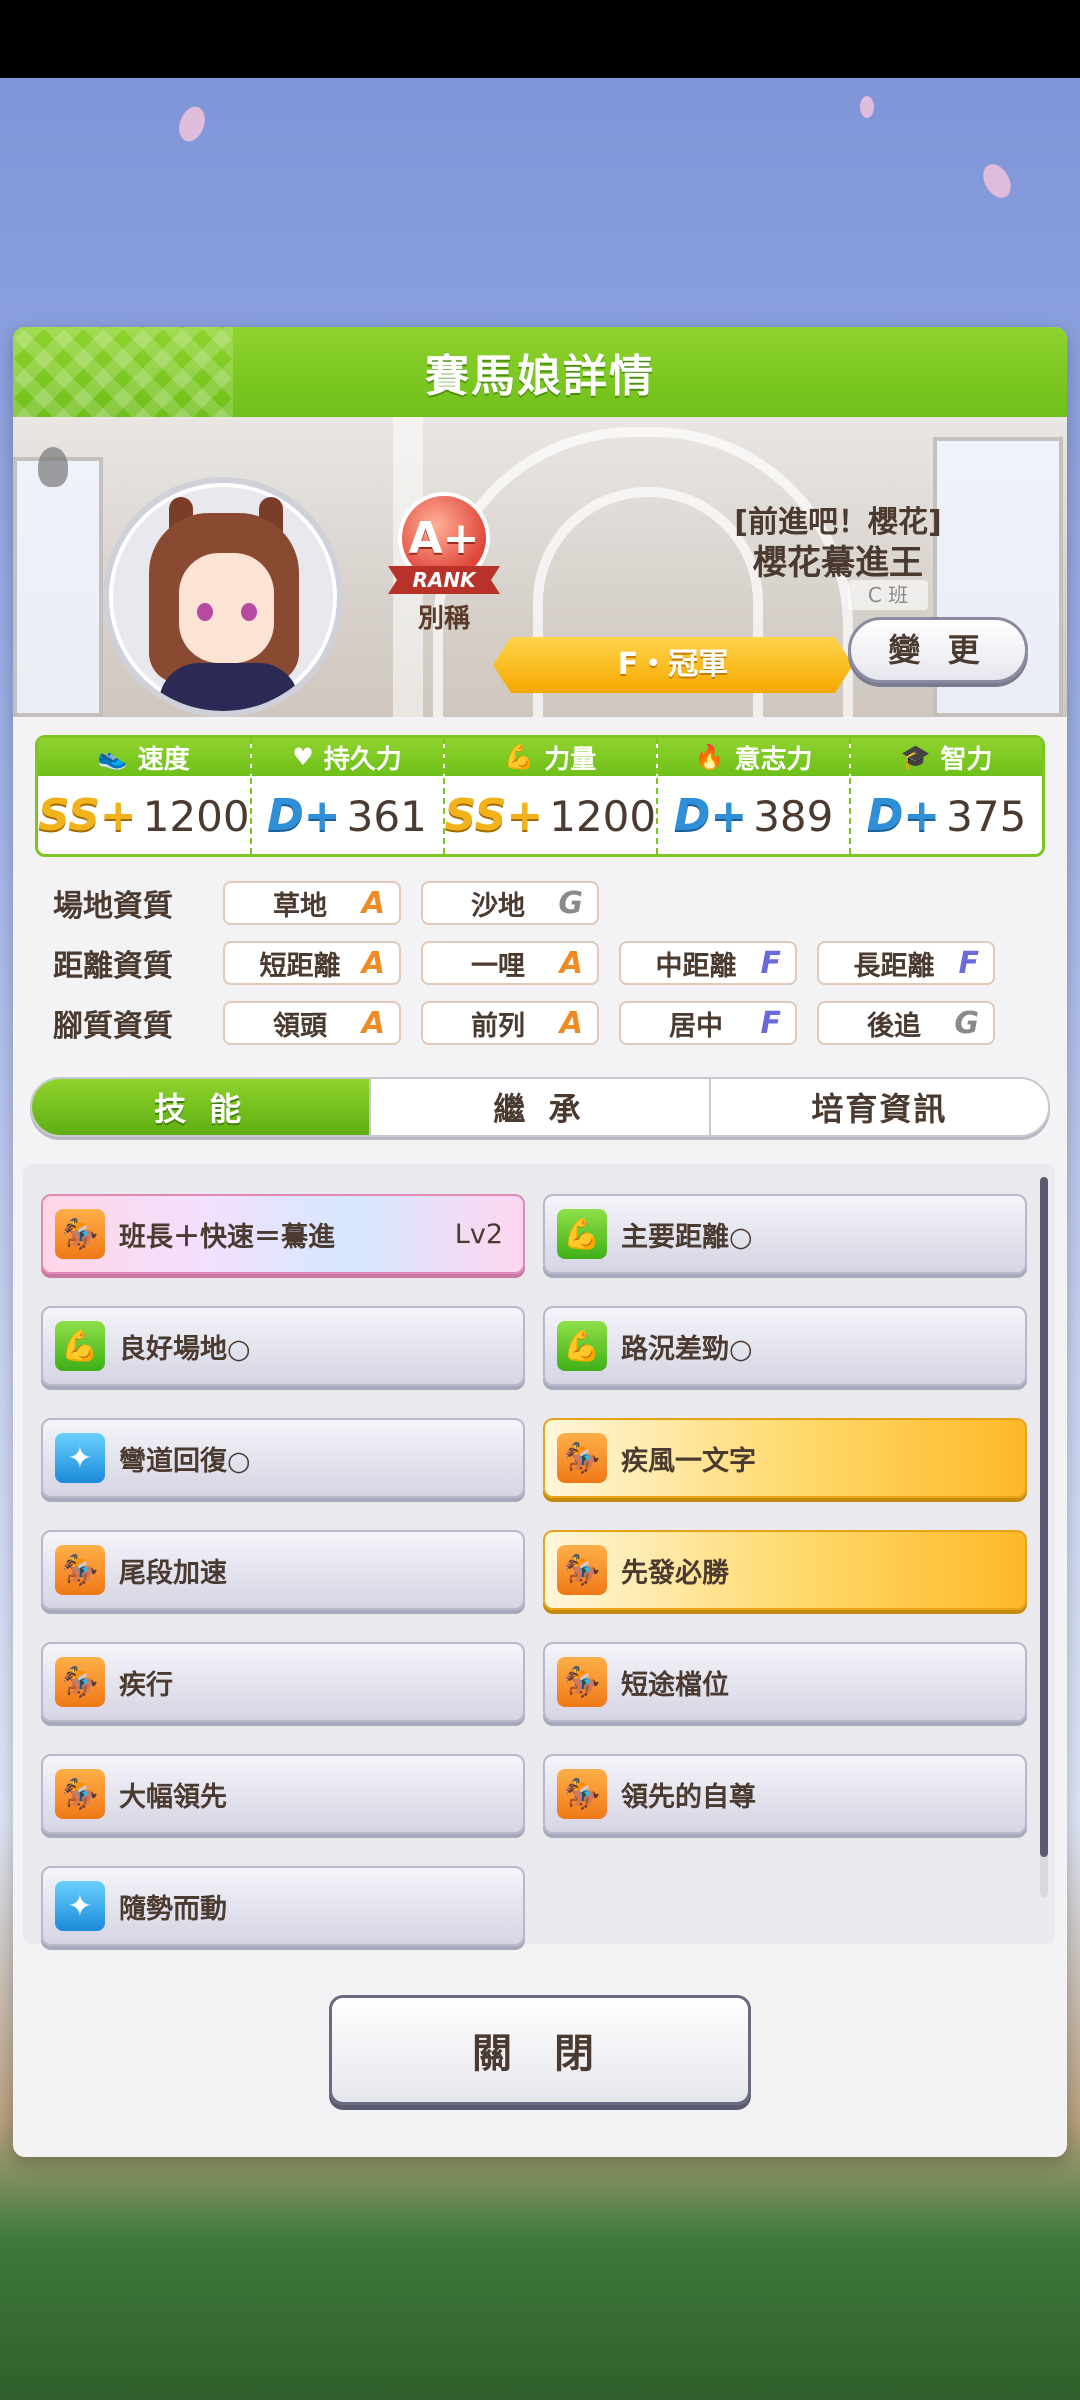  I want to click on skill-item: 🏇 先發必勝, so click(785, 1570).